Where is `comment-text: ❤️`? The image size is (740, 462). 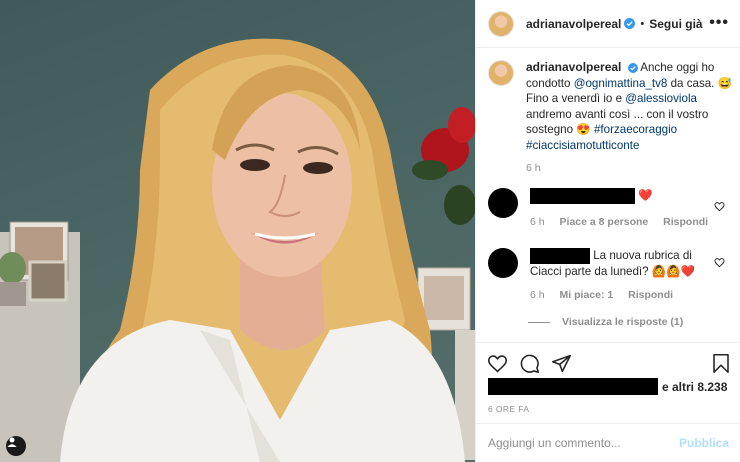 comment-text: ❤️ is located at coordinates (620, 196).